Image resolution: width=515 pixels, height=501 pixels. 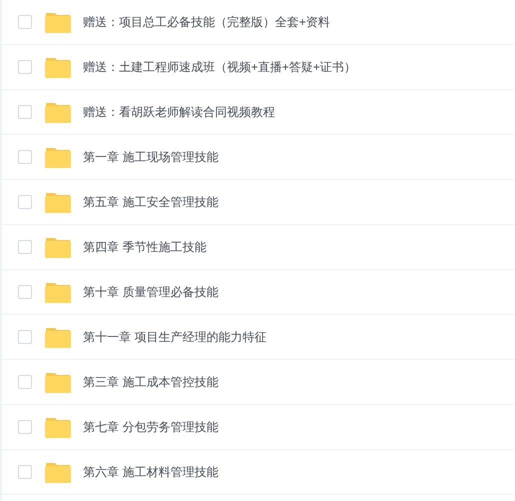 What do you see at coordinates (258, 202) in the screenshot?
I see `file-row: 第五章 施工安全管理技能` at bounding box center [258, 202].